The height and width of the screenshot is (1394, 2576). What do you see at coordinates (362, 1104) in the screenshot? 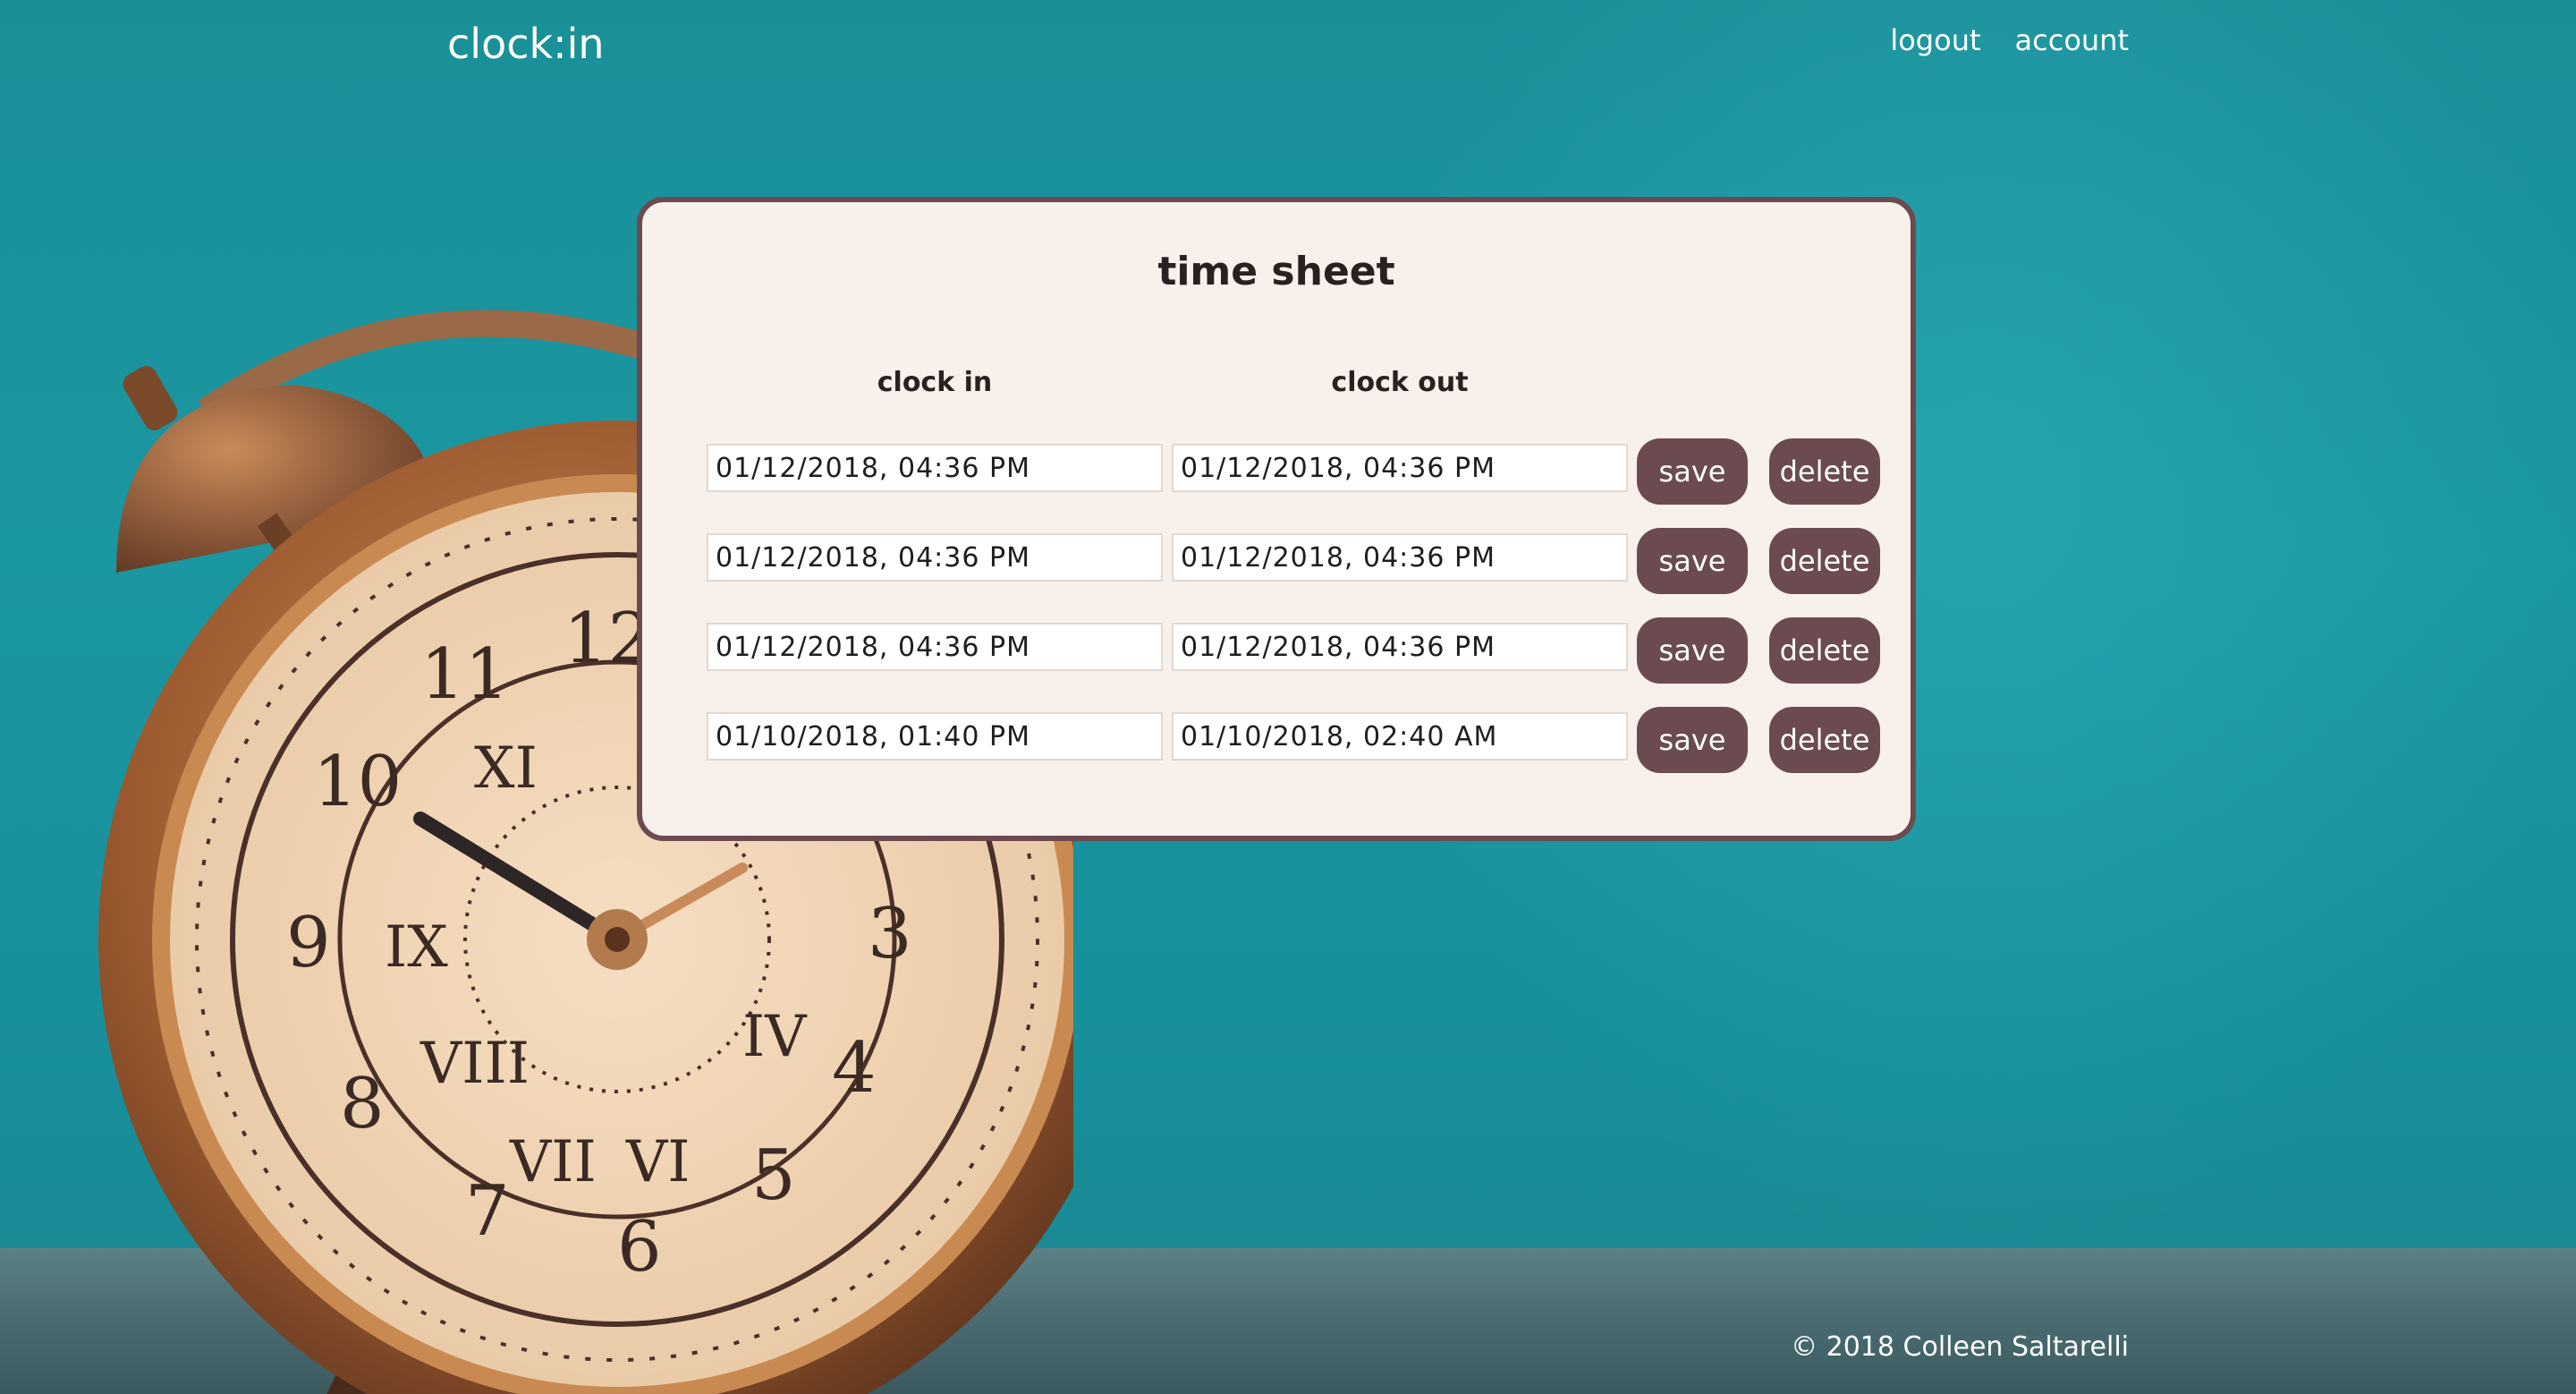
I see `svg-text: 8` at bounding box center [362, 1104].